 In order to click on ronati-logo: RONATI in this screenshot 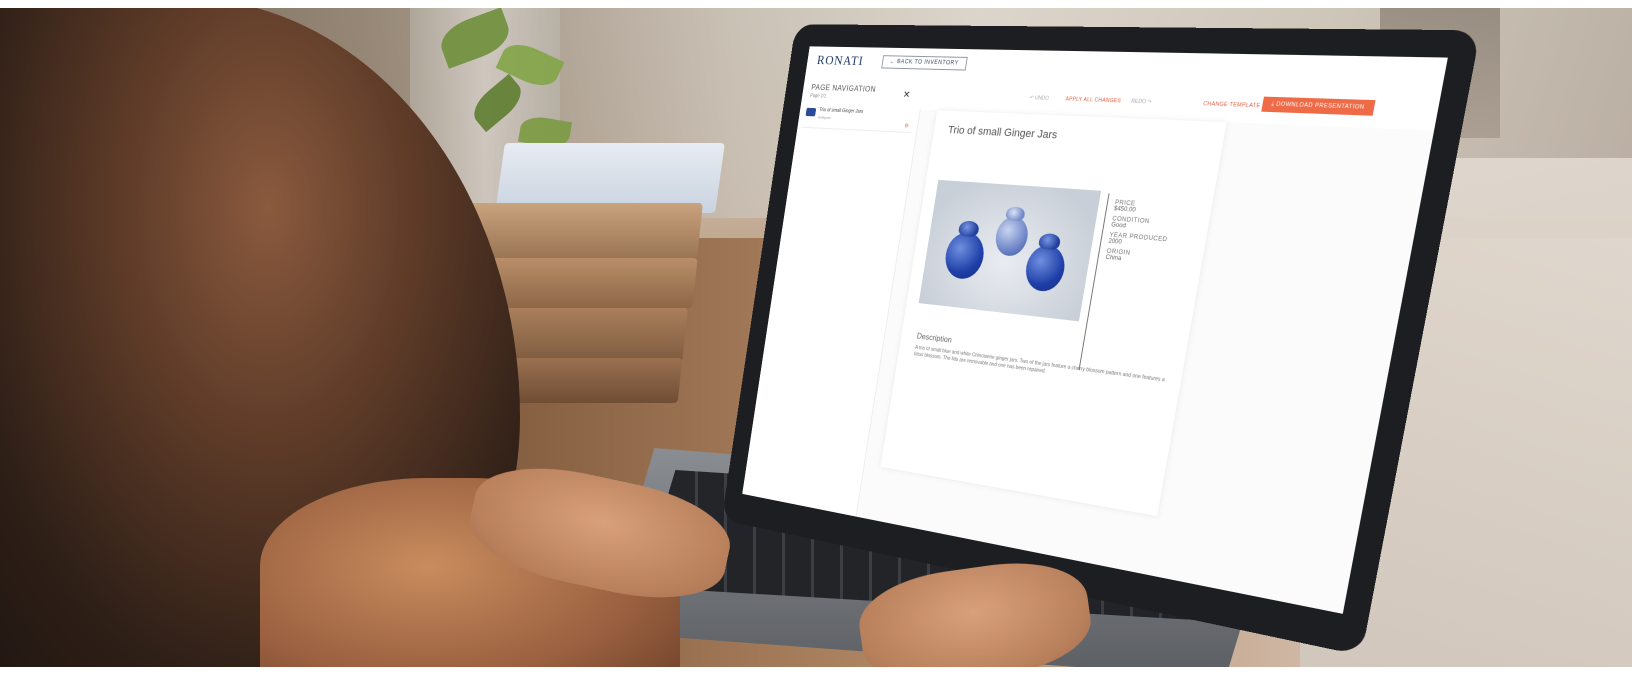, I will do `click(840, 62)`.